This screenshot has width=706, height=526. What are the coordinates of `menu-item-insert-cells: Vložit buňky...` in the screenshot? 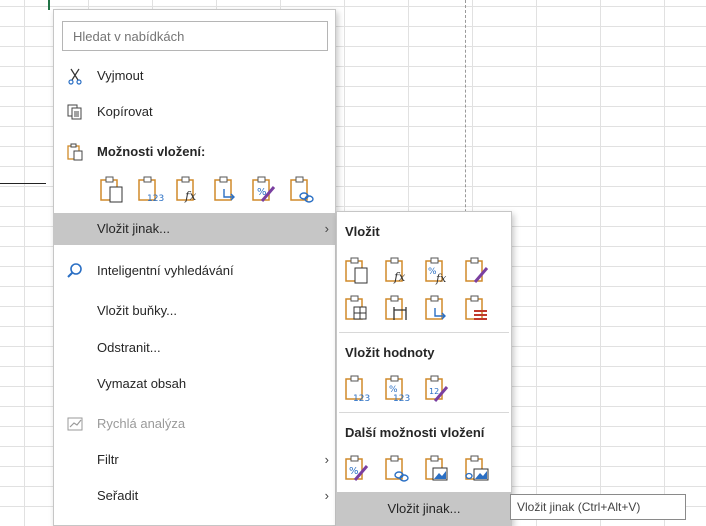 It's located at (195, 311).